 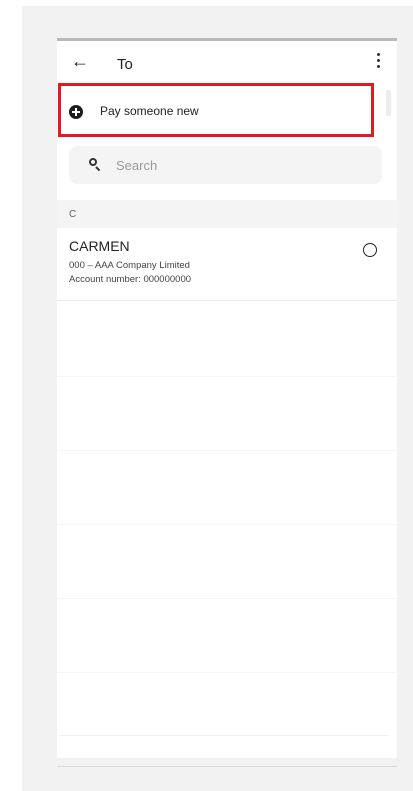 I want to click on section-label: C, so click(x=73, y=214).